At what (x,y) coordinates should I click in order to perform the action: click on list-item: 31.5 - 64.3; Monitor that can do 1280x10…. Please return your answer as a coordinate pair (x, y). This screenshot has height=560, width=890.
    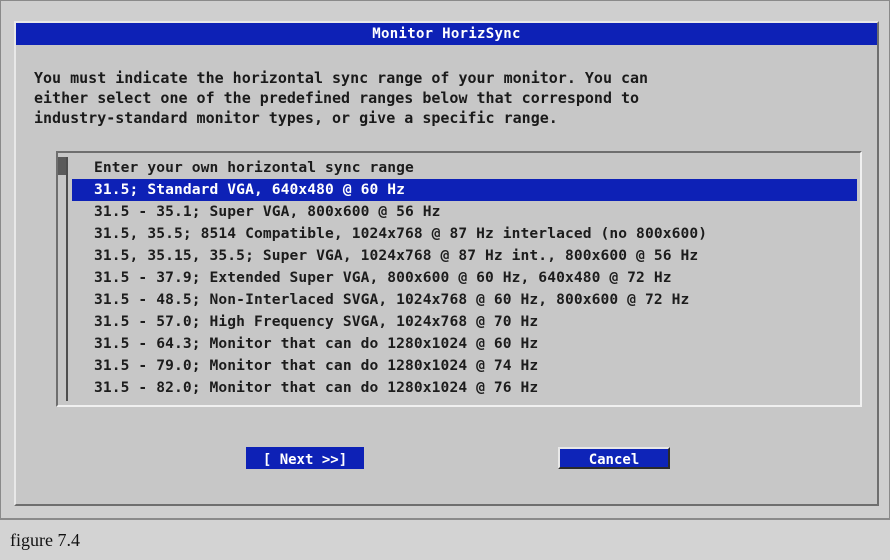
    Looking at the image, I should click on (464, 344).